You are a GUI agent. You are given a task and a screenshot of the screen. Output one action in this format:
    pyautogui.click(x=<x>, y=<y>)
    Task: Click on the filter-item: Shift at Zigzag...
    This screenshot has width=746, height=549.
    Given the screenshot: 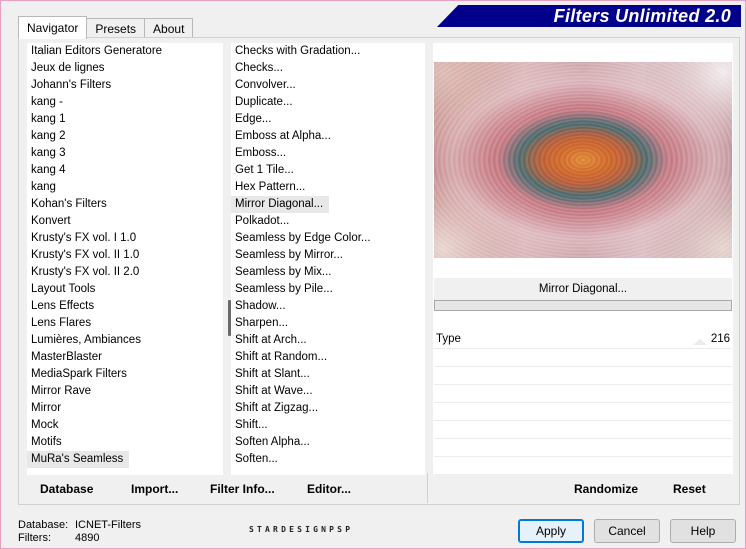 What is the action you would take?
    pyautogui.click(x=328, y=408)
    